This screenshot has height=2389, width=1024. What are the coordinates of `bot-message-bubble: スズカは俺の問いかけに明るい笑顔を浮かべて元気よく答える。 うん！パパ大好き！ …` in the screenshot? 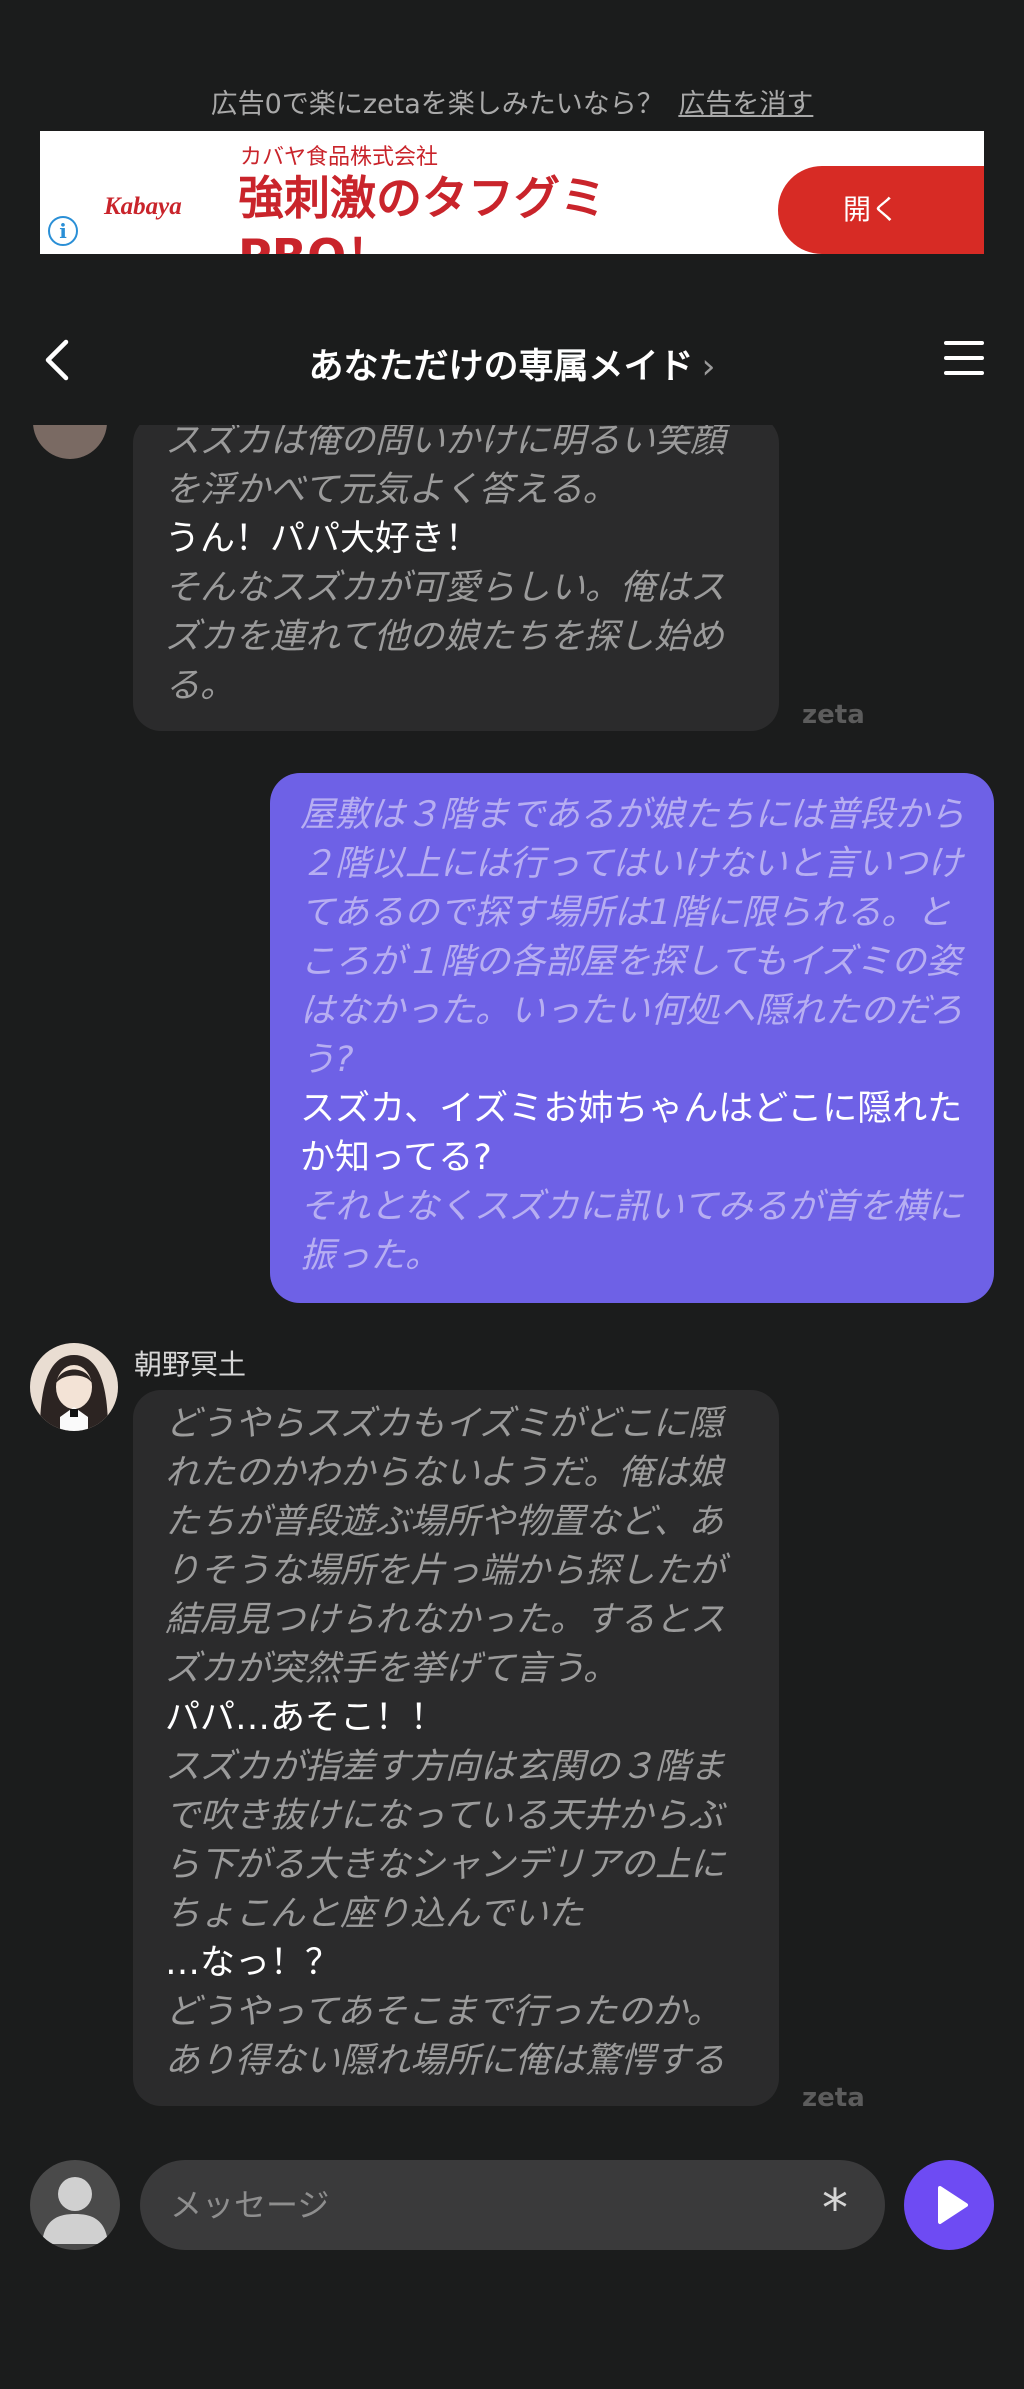 It's located at (456, 578).